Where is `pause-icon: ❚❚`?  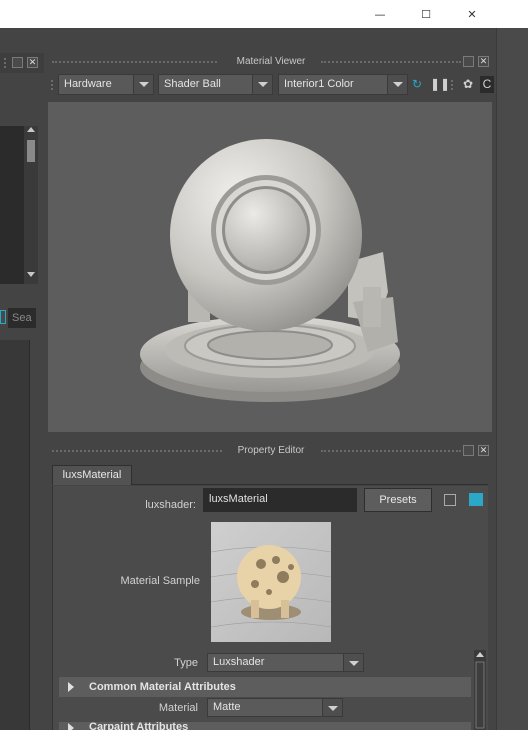 pause-icon: ❚❚ is located at coordinates (440, 84).